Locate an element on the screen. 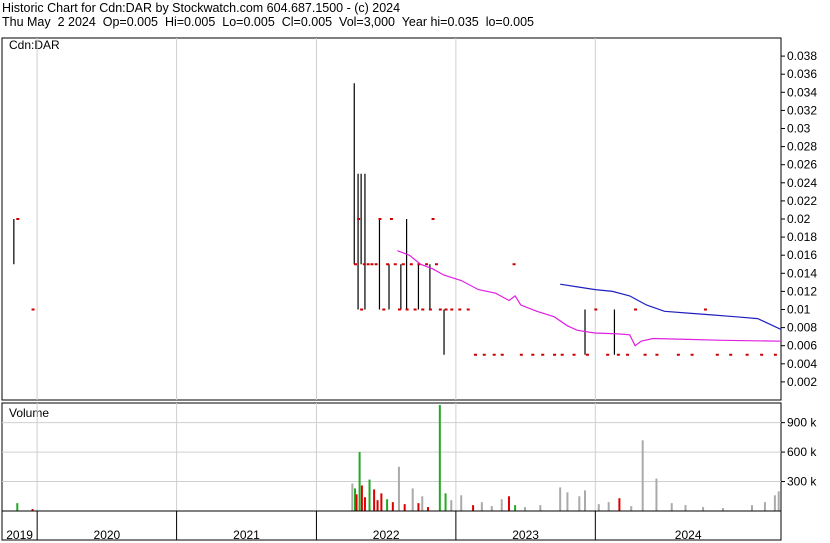 The image size is (830, 543). y-tick-label: 0.028 is located at coordinates (802, 147).